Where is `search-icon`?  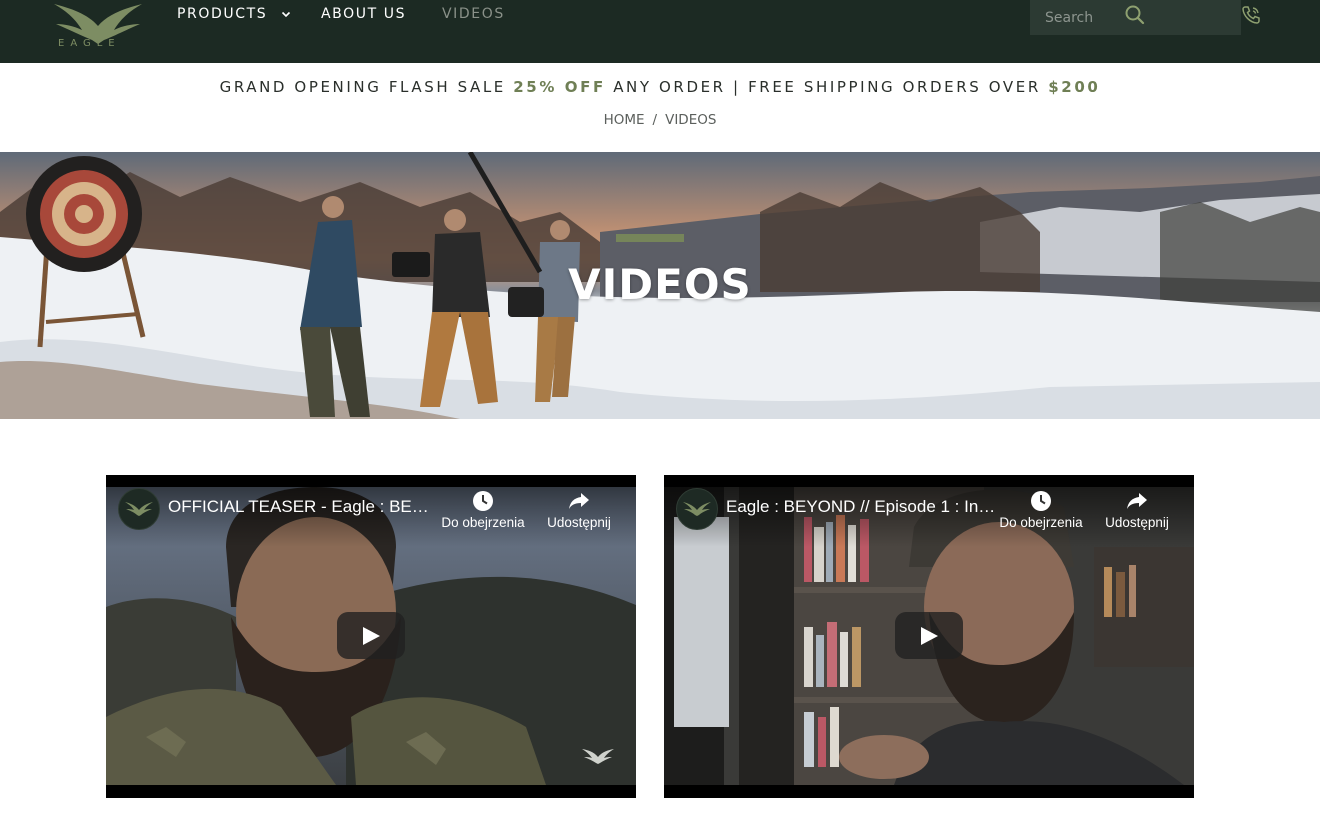
search-icon is located at coordinates (1135, 15).